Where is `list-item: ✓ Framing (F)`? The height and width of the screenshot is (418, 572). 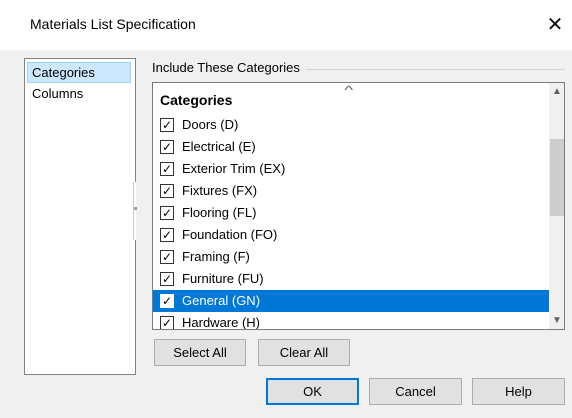
list-item: ✓ Framing (F) is located at coordinates (351, 257).